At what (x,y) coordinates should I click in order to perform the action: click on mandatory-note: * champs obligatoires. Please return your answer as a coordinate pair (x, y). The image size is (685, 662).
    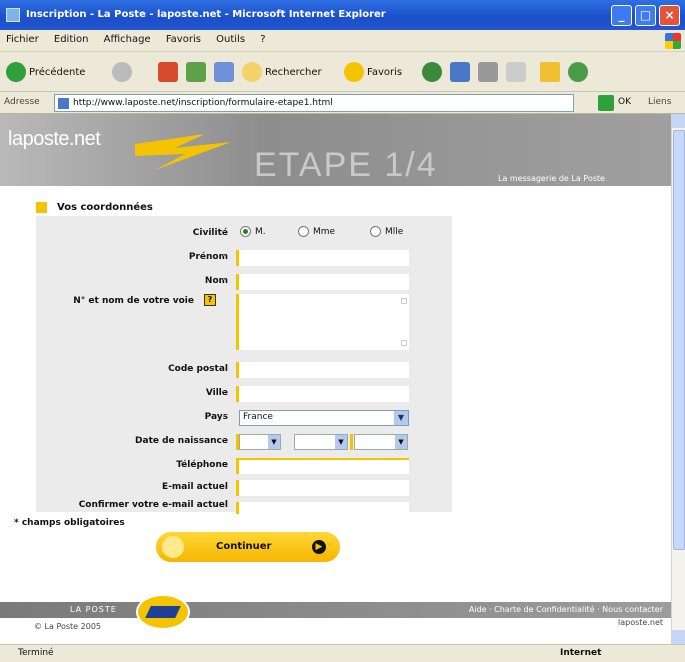
    Looking at the image, I should click on (69, 523).